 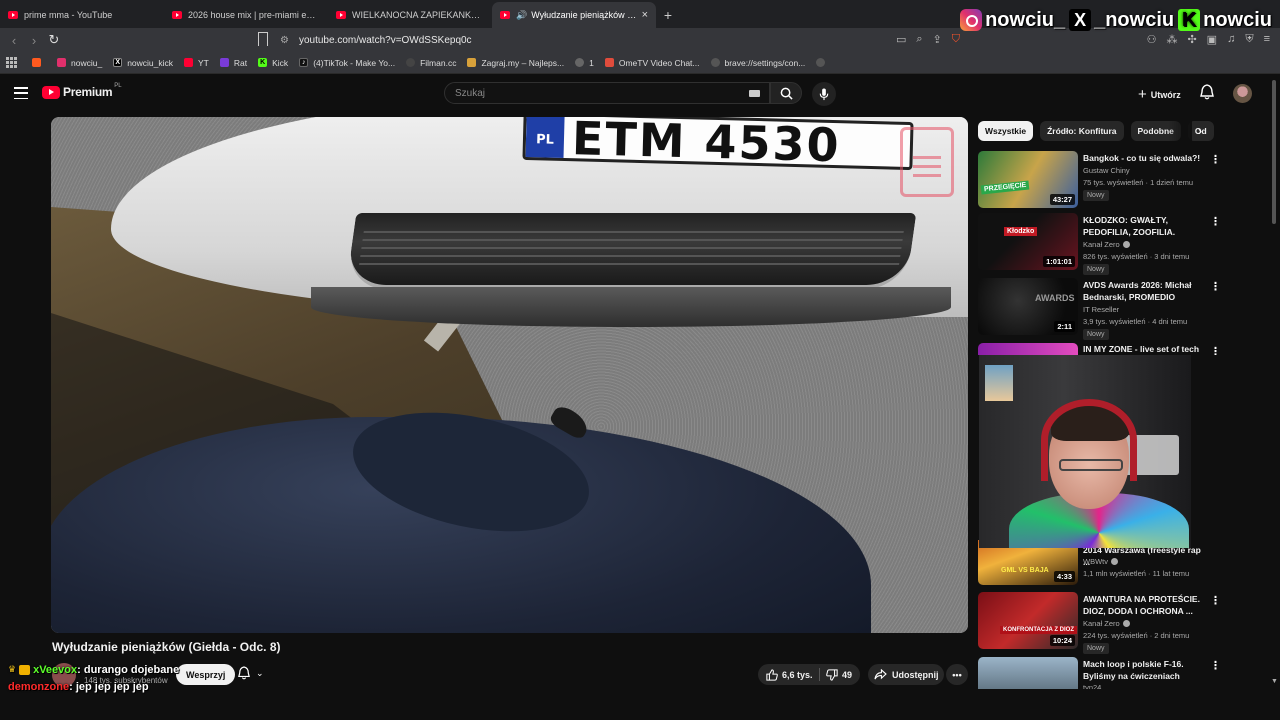 What do you see at coordinates (754, 93) in the screenshot?
I see `keyboard-icon` at bounding box center [754, 93].